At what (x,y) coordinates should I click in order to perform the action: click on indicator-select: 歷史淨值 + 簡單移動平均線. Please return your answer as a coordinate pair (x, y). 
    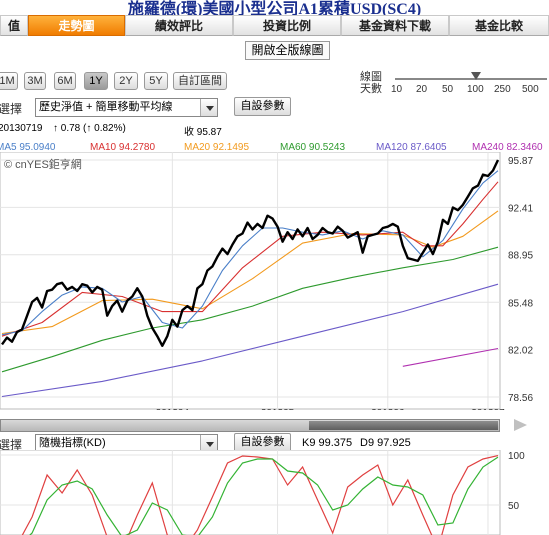
    Looking at the image, I should click on (126, 107).